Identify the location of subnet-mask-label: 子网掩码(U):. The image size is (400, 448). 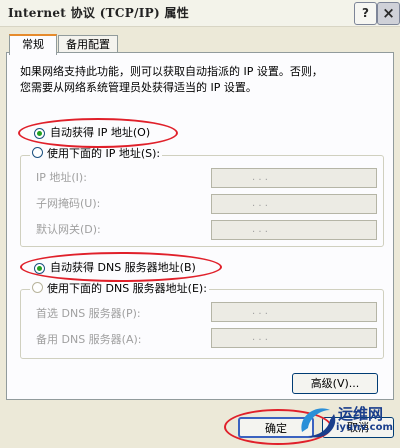
(68, 203).